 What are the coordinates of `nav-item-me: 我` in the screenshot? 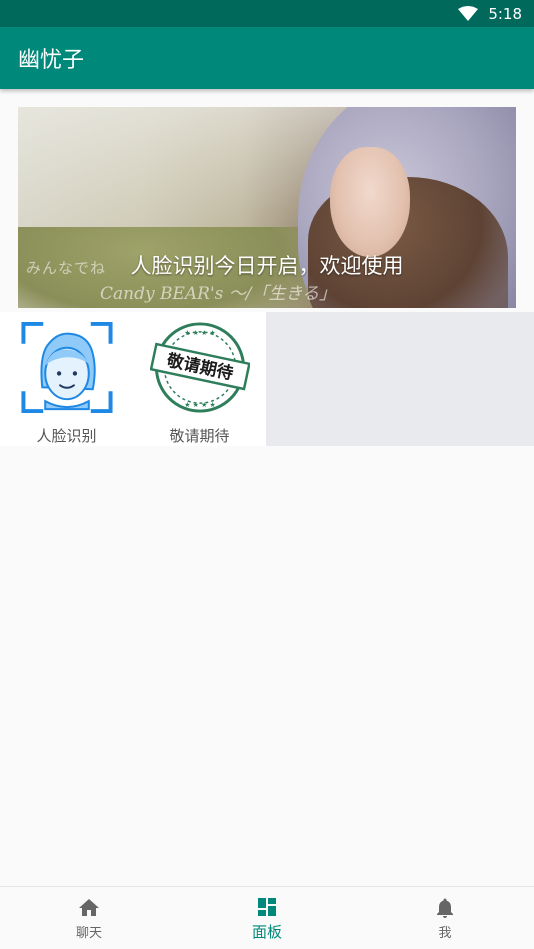 It's located at (445, 918).